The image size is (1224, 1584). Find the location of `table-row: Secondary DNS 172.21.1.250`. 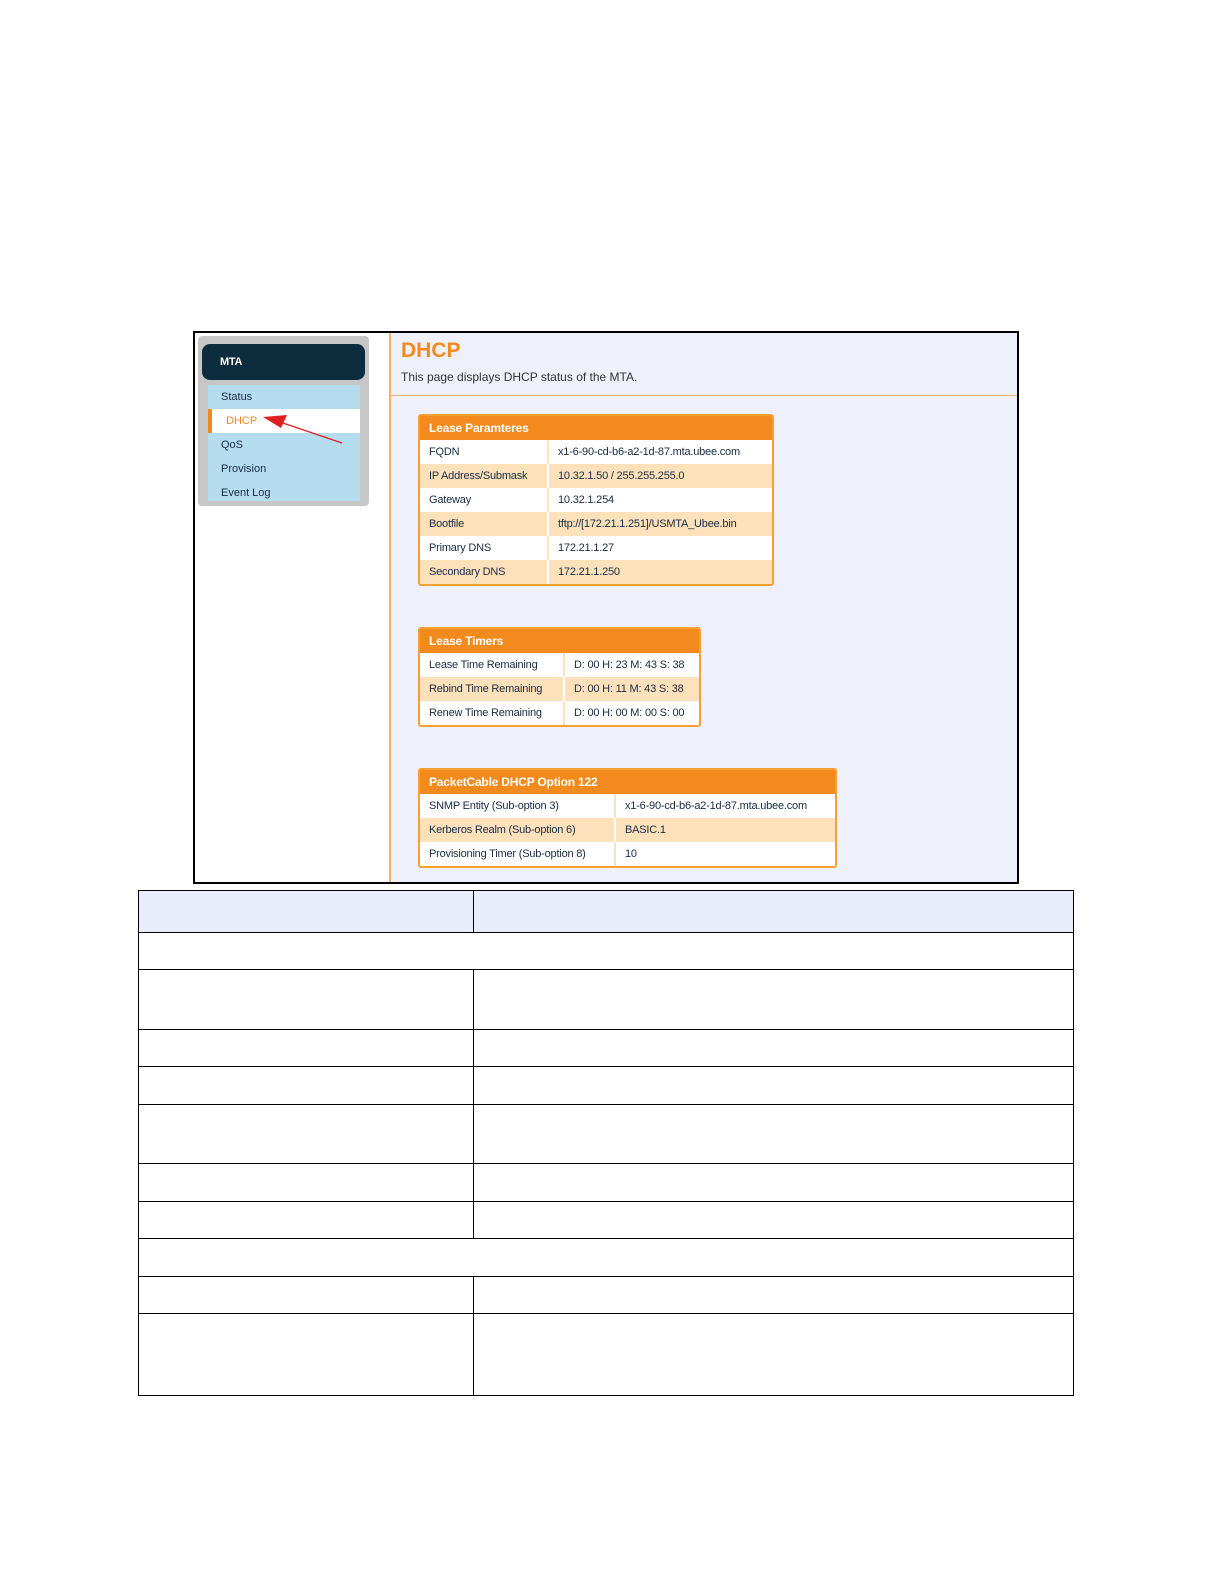

table-row: Secondary DNS 172.21.1.250 is located at coordinates (596, 572).